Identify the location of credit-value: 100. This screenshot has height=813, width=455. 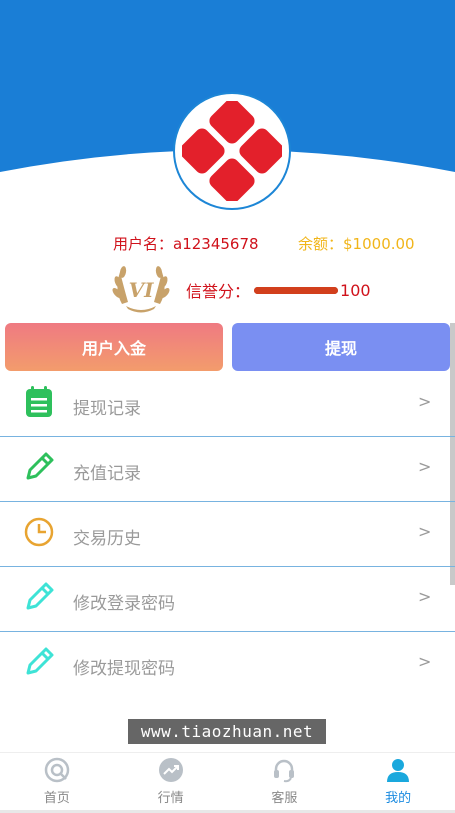
(355, 290).